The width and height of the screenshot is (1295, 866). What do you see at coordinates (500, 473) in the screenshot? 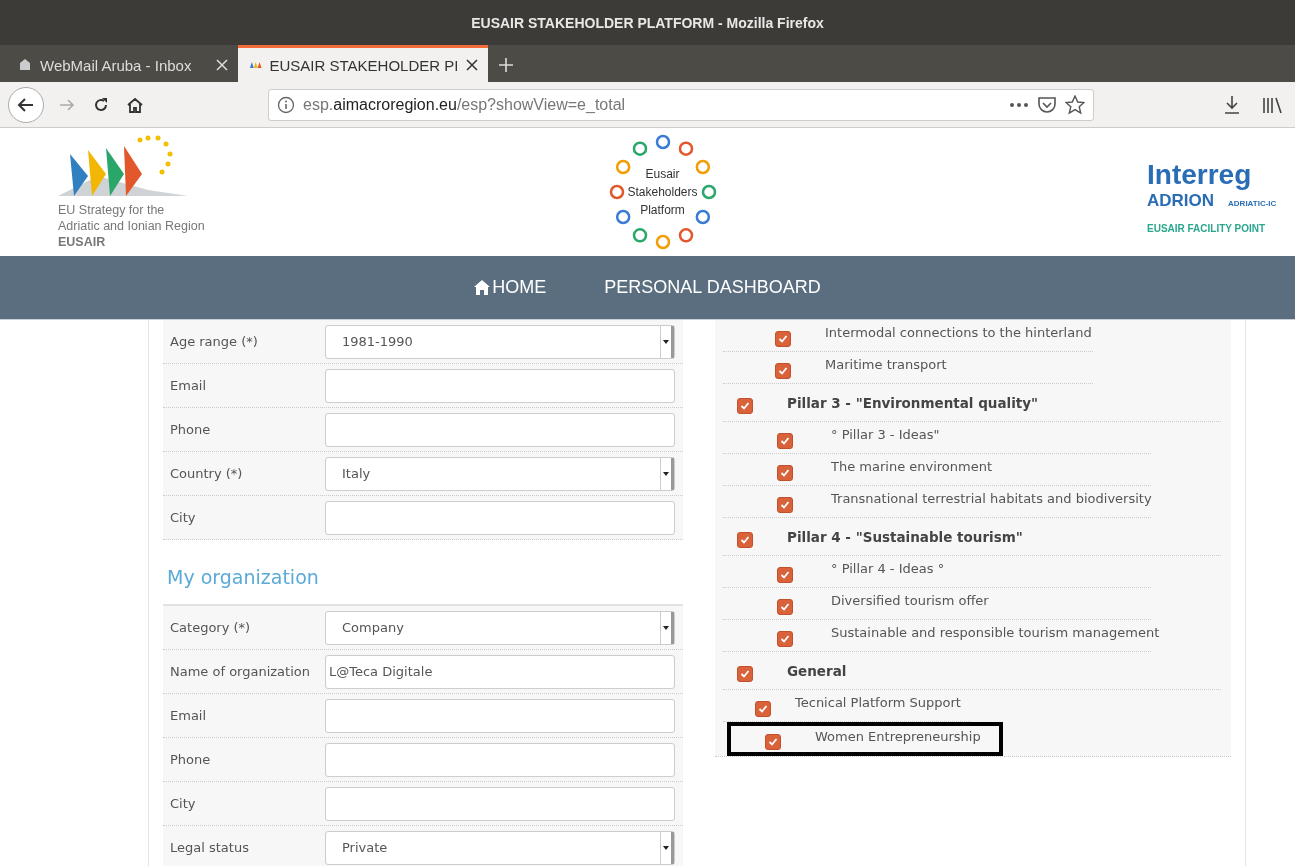
I see `select-field: Italy` at bounding box center [500, 473].